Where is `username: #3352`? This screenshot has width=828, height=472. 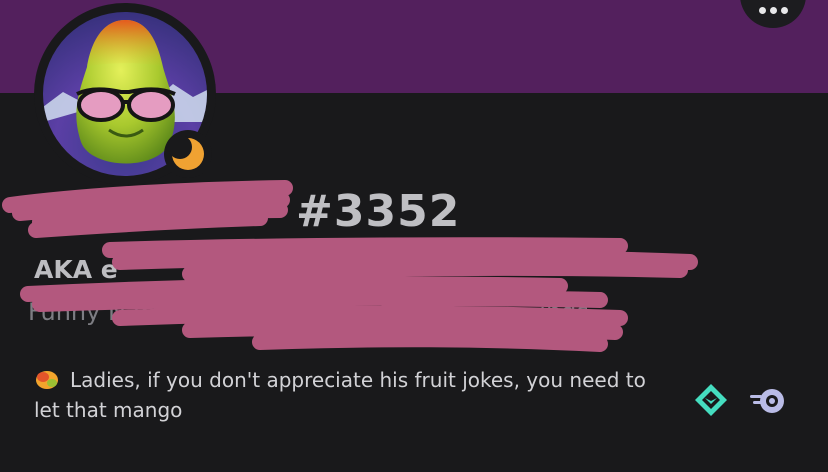 username: #3352 is located at coordinates (247, 211).